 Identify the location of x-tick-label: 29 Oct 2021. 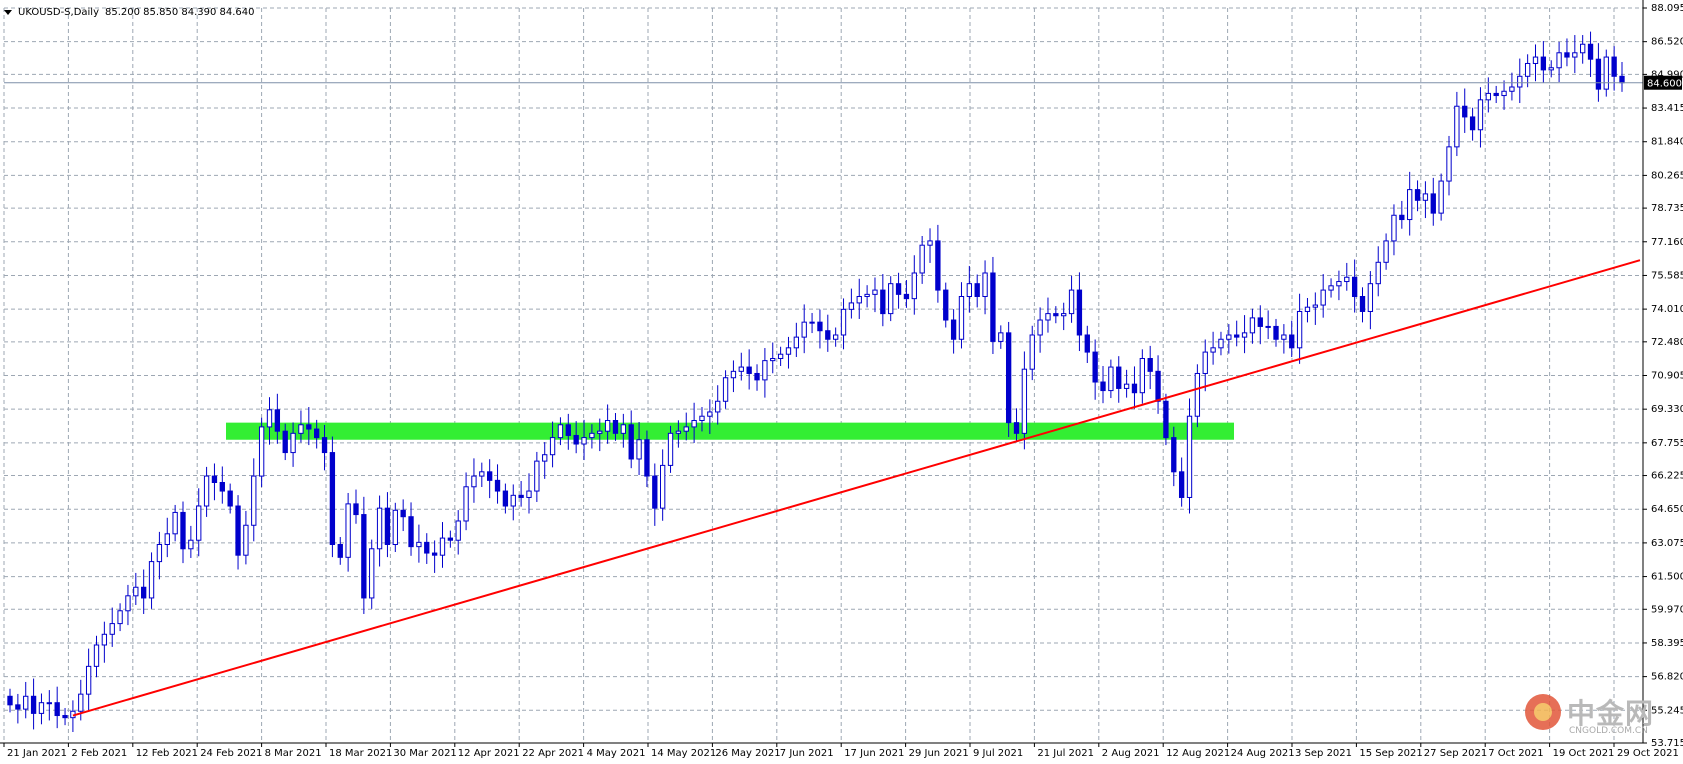
(1648, 753).